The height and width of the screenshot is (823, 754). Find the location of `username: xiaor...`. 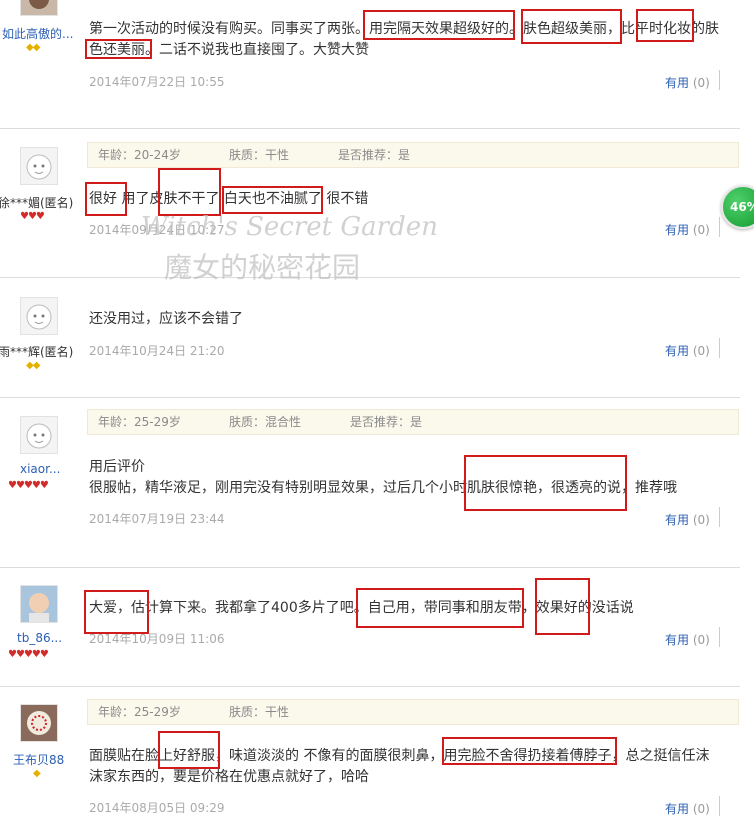

username: xiaor... is located at coordinates (40, 469).